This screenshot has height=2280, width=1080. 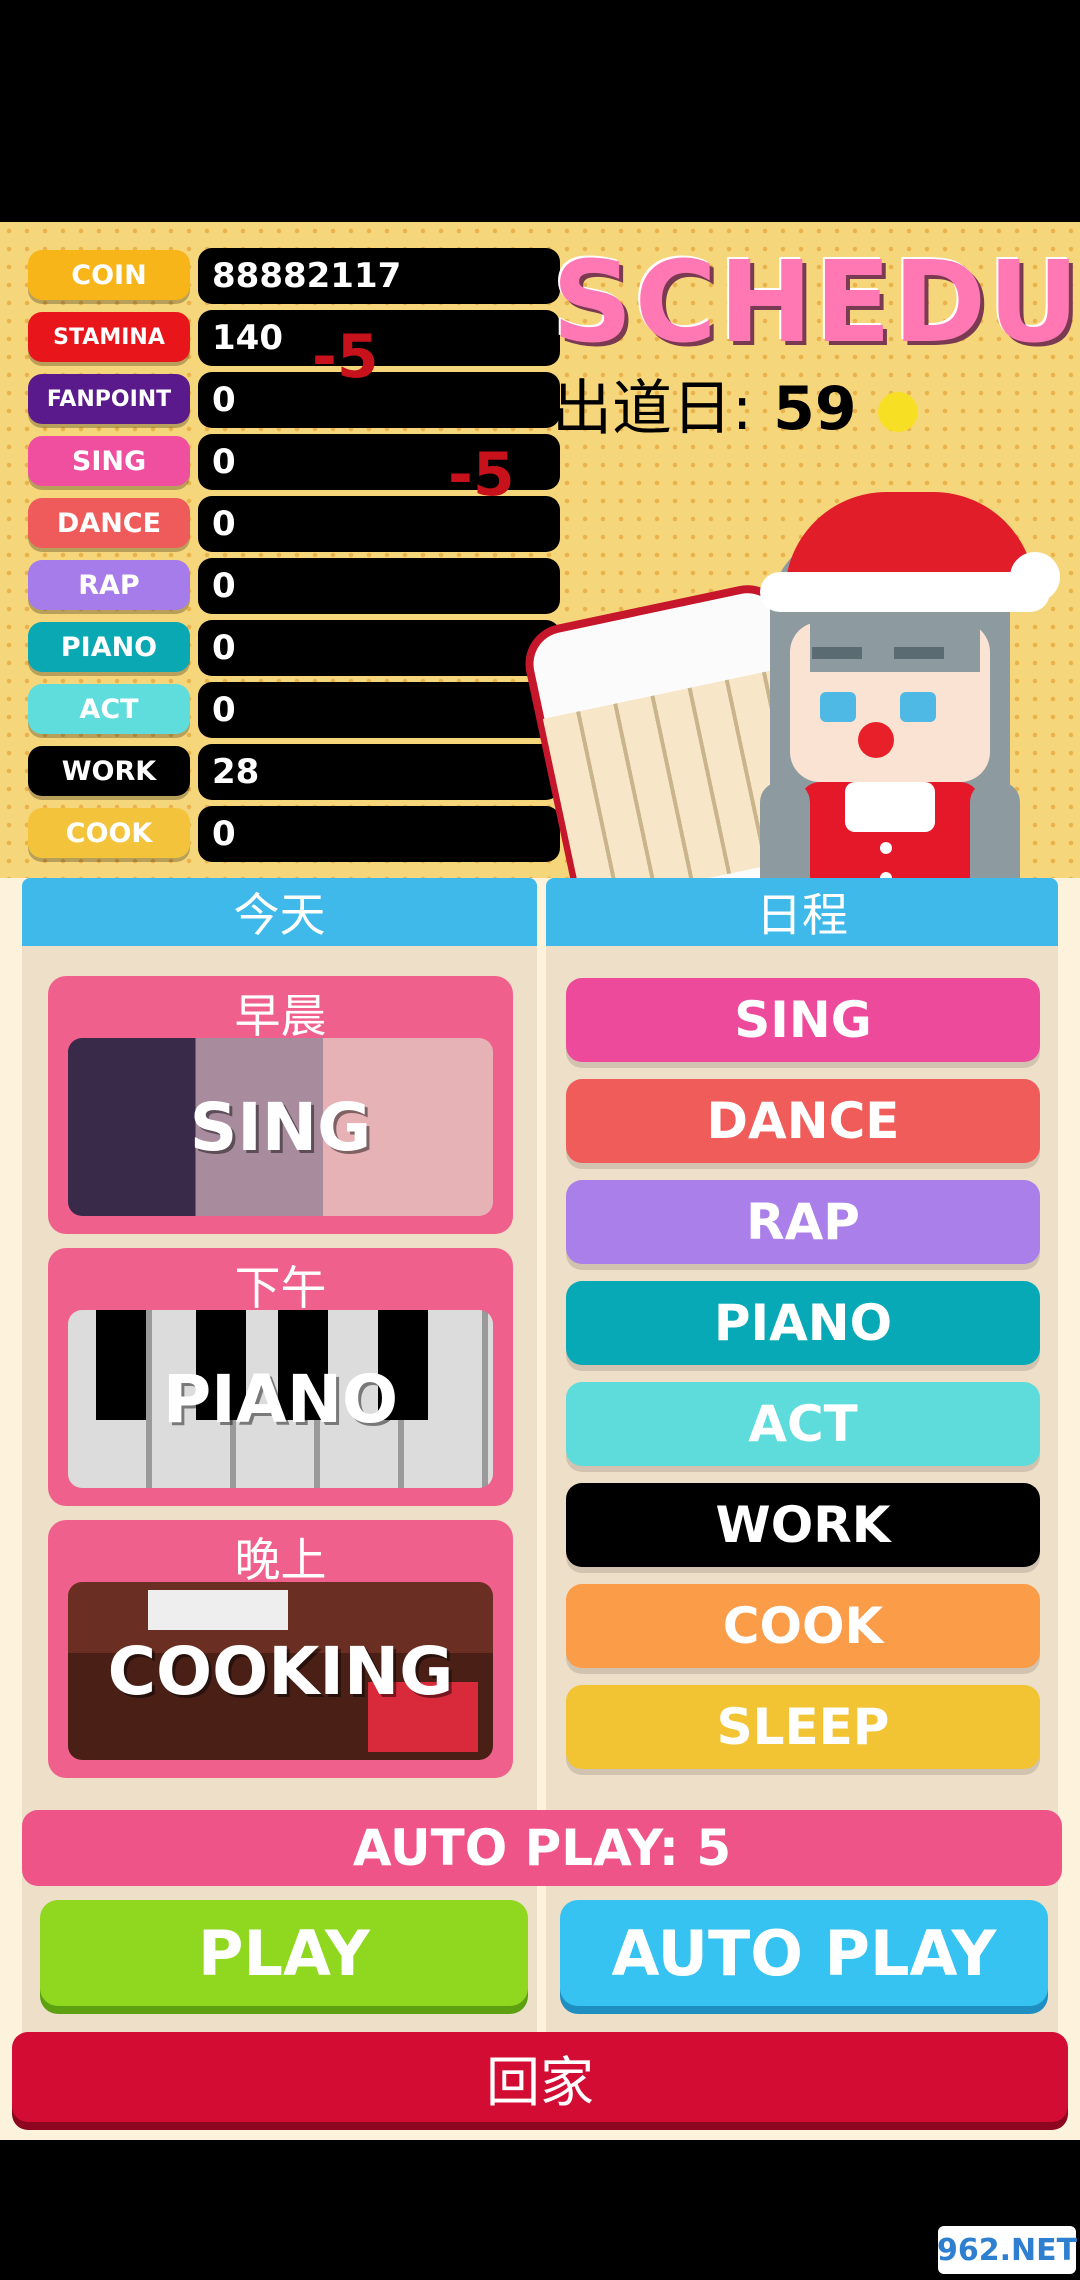 What do you see at coordinates (109, 709) in the screenshot?
I see `stat-label: ACT` at bounding box center [109, 709].